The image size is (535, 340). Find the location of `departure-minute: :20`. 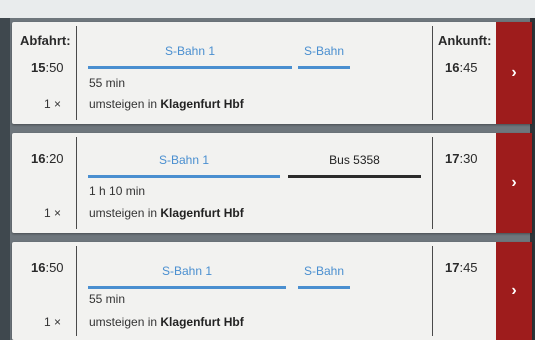

departure-minute: :20 is located at coordinates (54, 158).